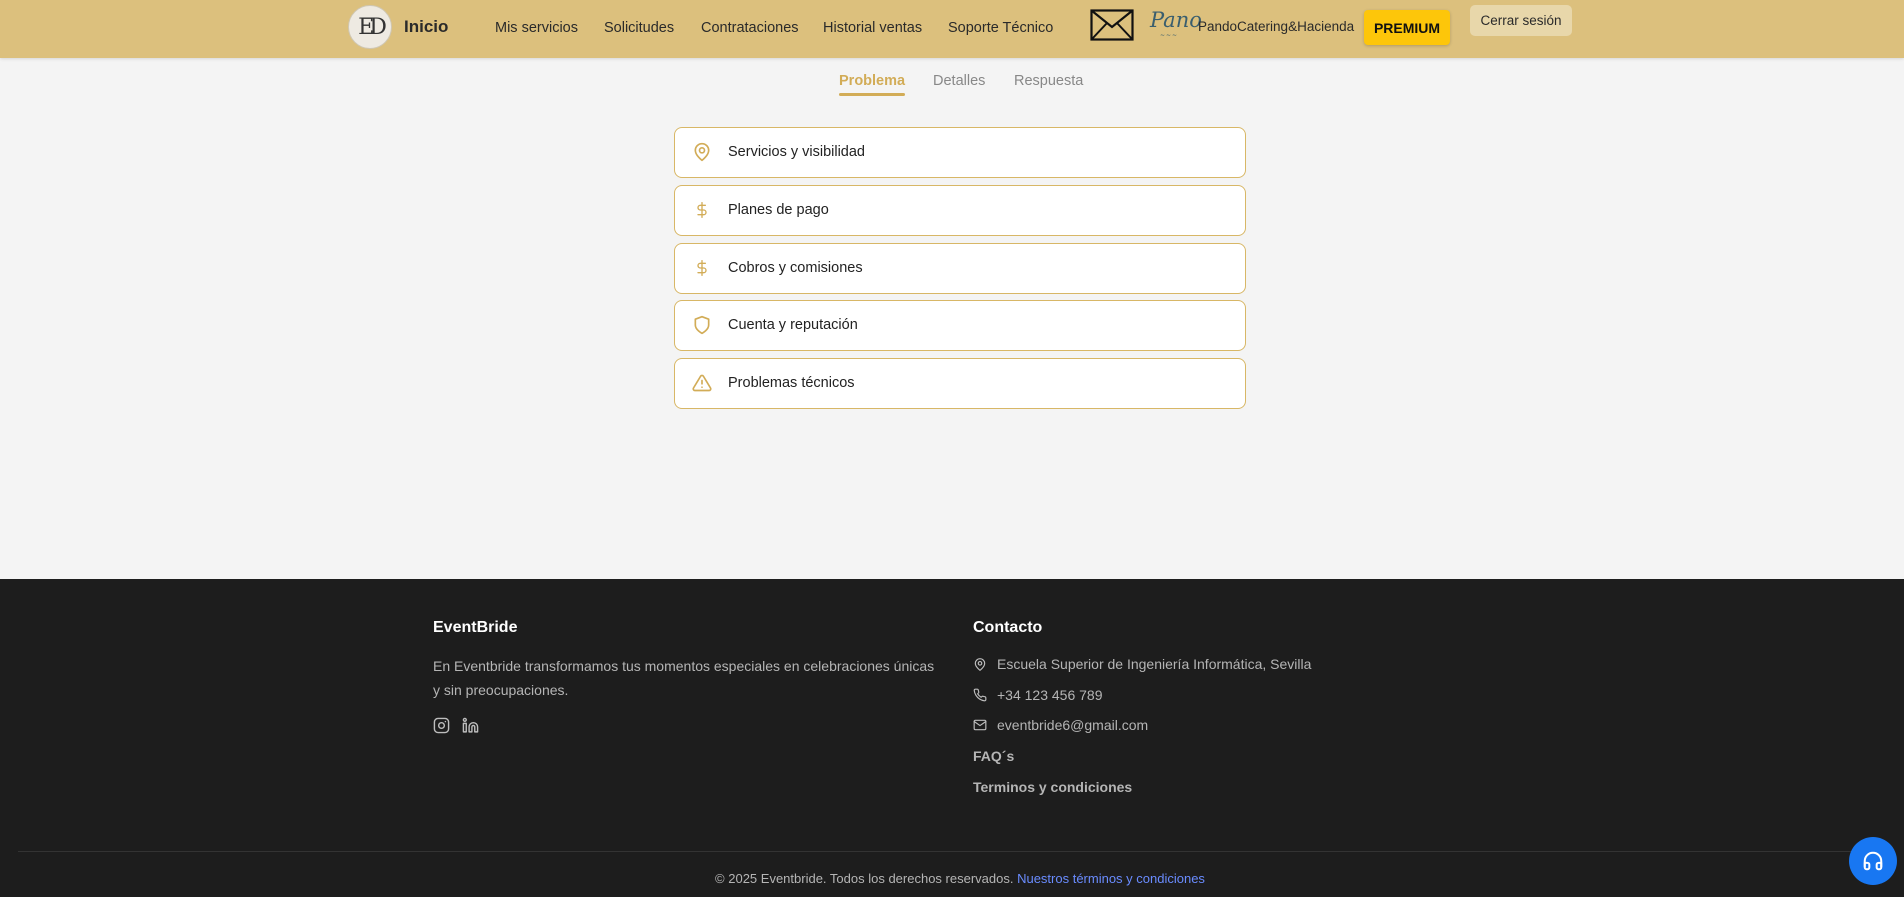 The height and width of the screenshot is (897, 1904). Describe the element at coordinates (791, 383) in the screenshot. I see `category-label: Problemas técnicos` at that location.